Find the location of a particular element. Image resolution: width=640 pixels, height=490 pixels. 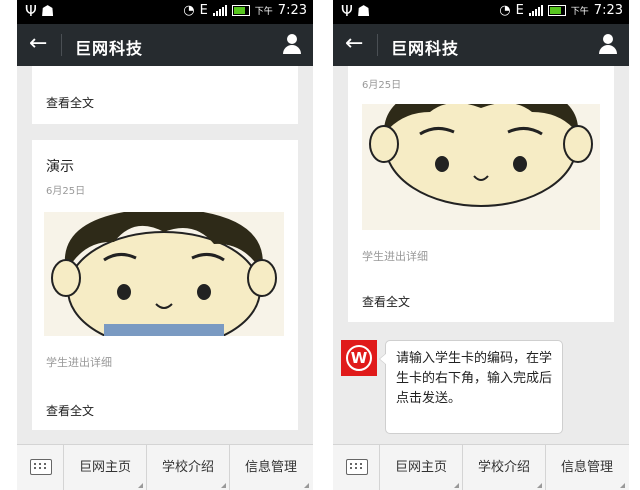

logo-letter: W is located at coordinates (359, 358).